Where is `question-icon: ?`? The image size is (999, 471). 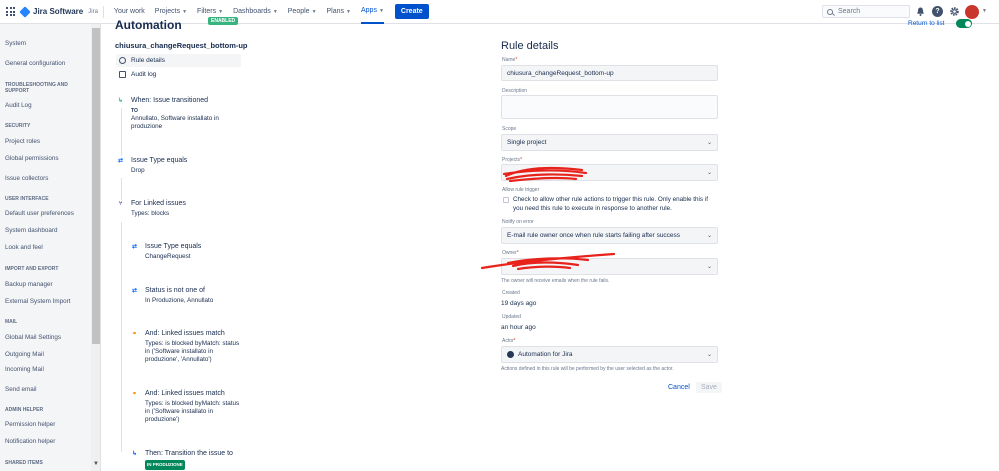 question-icon: ? is located at coordinates (937, 11).